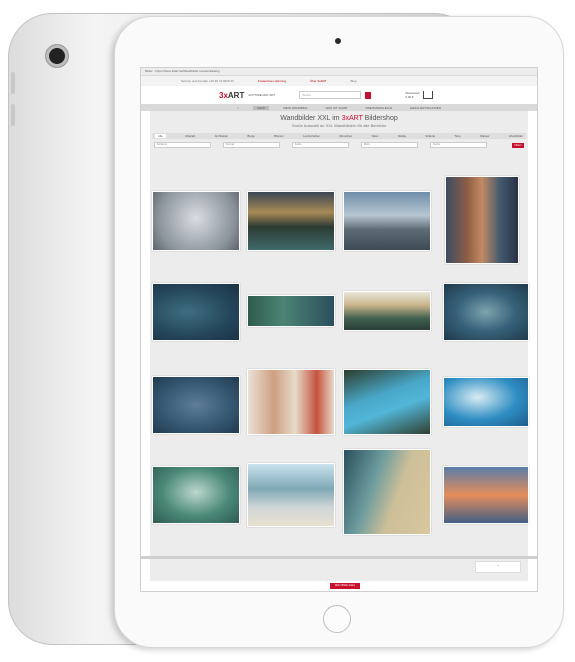  Describe the element at coordinates (516, 136) in the screenshot. I see `category-tab: Wandbilder` at that location.